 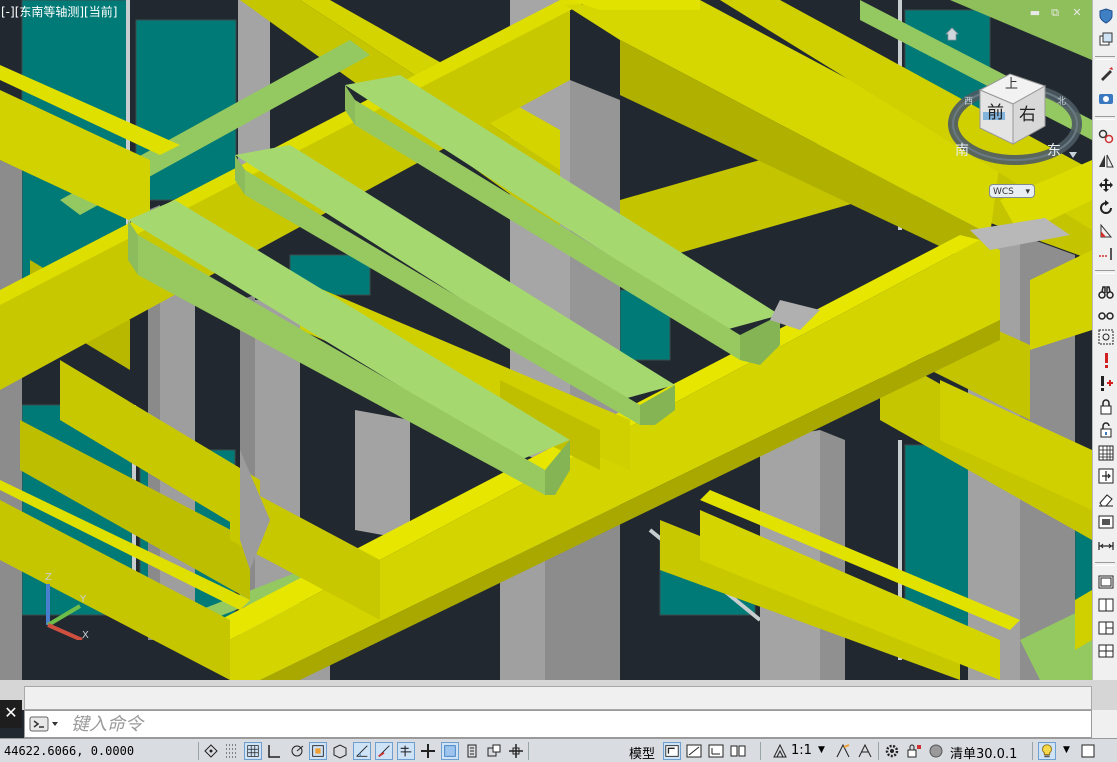 I want to click on command-history, so click(x=558, y=695).